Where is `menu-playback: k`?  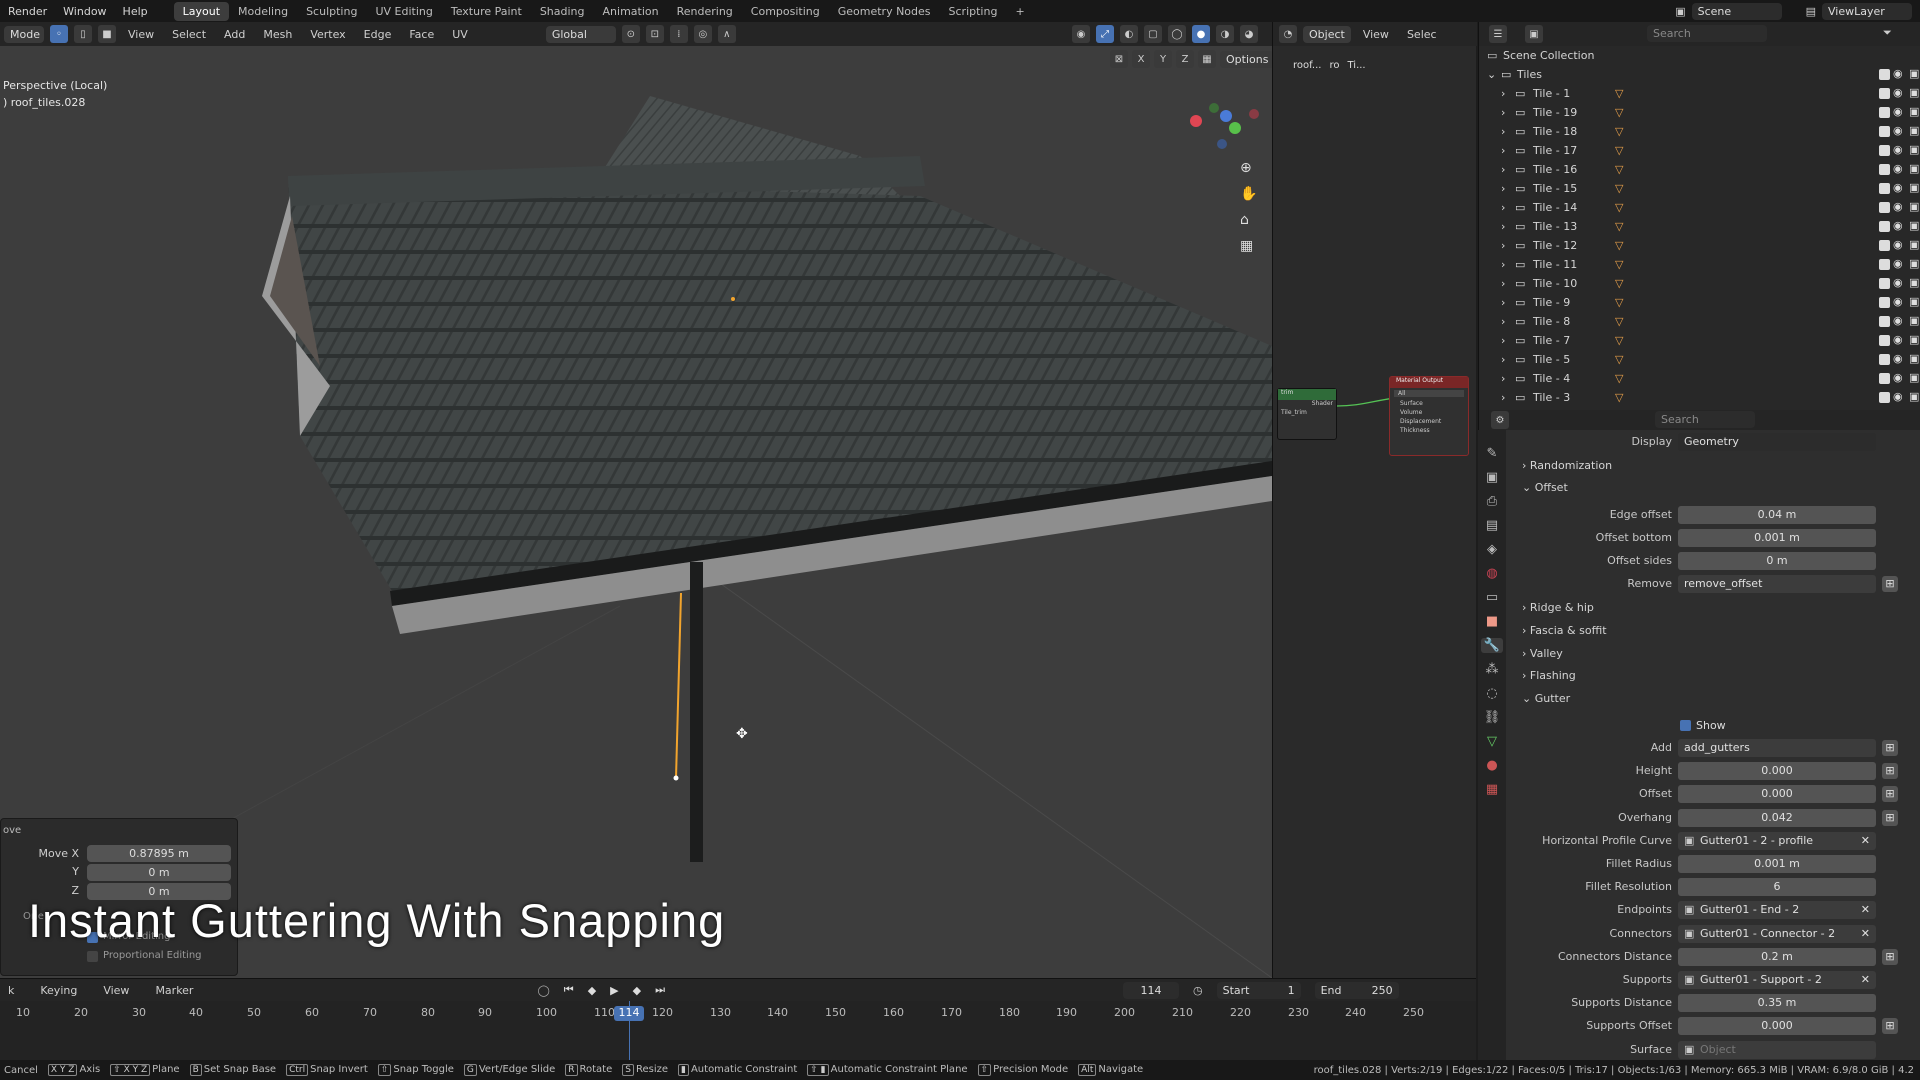
menu-playback: k is located at coordinates (11, 990).